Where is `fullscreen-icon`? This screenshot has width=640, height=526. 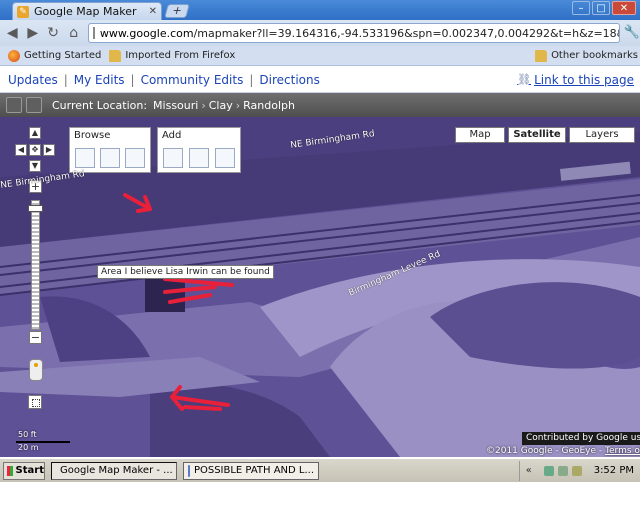 fullscreen-icon is located at coordinates (34, 105).